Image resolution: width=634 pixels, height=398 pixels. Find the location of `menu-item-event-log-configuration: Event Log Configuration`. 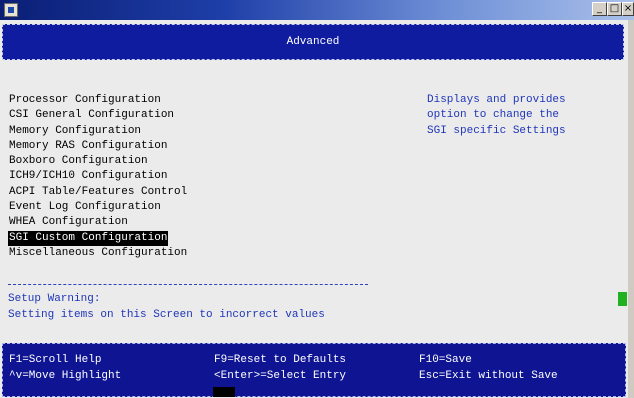

menu-item-event-log-configuration: Event Log Configuration is located at coordinates (85, 207).